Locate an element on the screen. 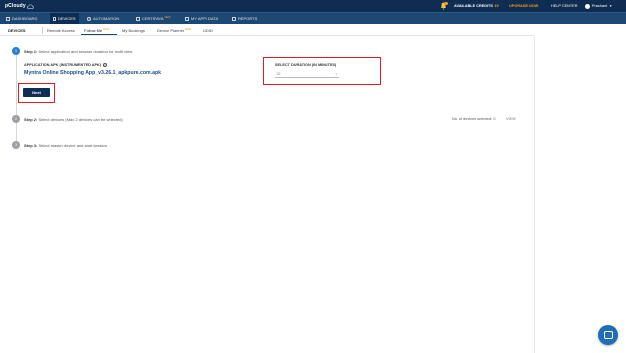 Image resolution: width=626 pixels, height=353 pixels. user-name: Prashant is located at coordinates (600, 6).